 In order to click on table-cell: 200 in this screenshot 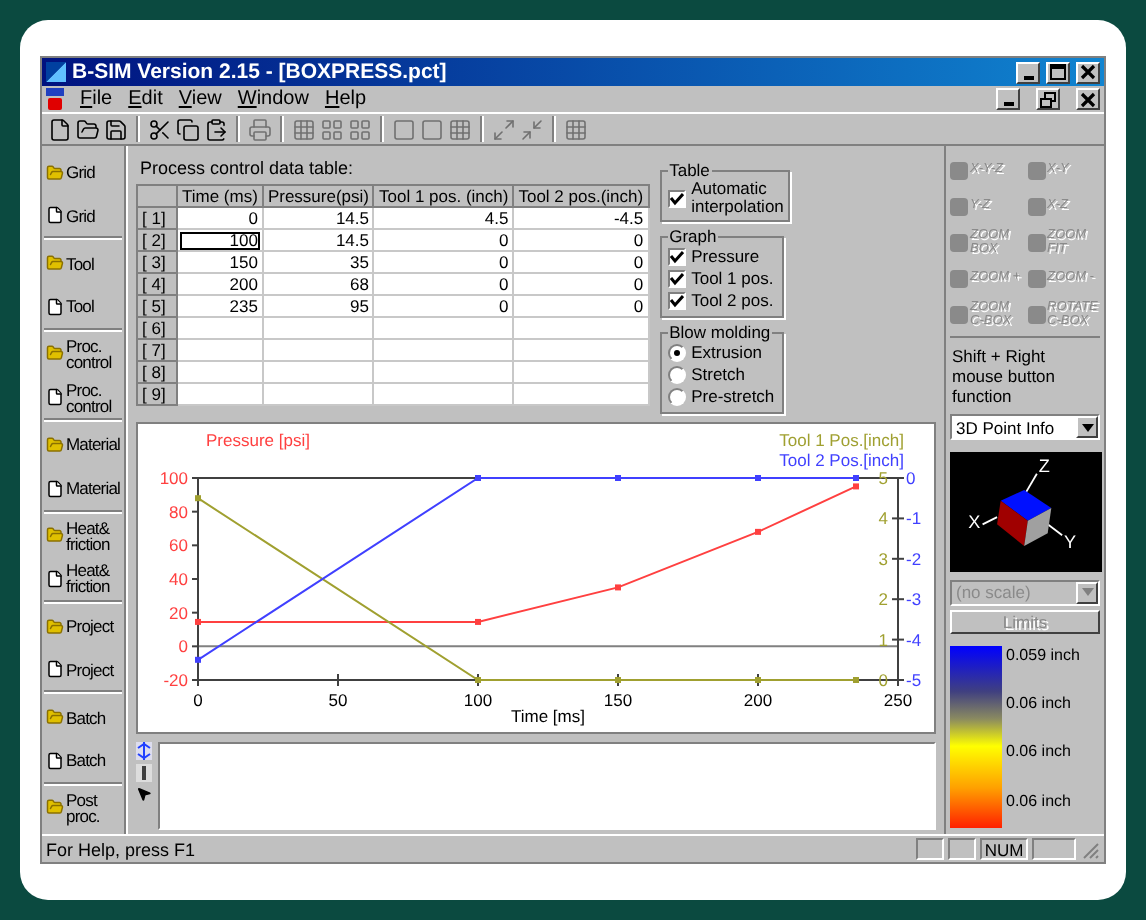, I will do `click(220, 284)`.